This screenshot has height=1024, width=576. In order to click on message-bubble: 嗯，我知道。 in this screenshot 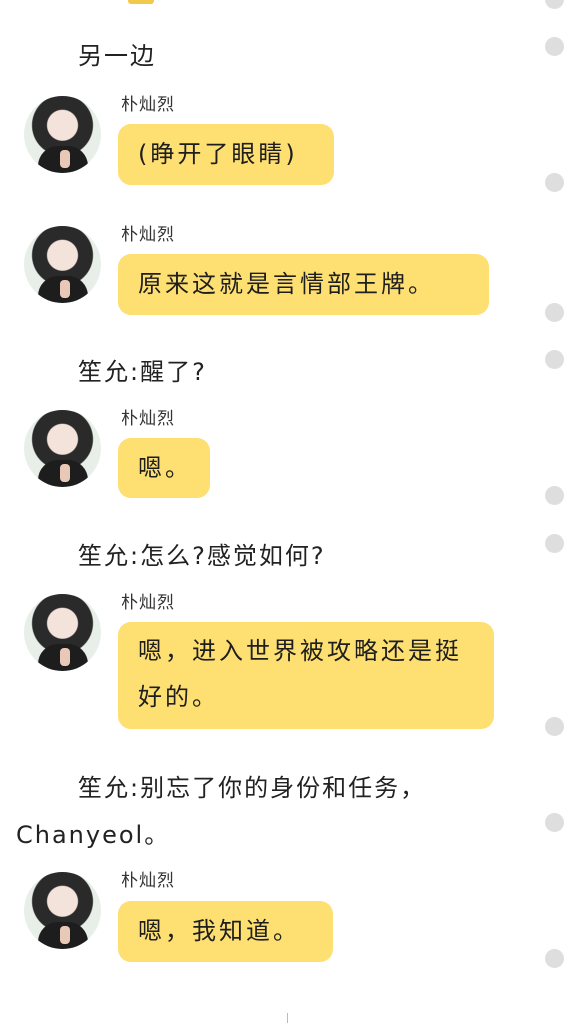, I will do `click(225, 931)`.